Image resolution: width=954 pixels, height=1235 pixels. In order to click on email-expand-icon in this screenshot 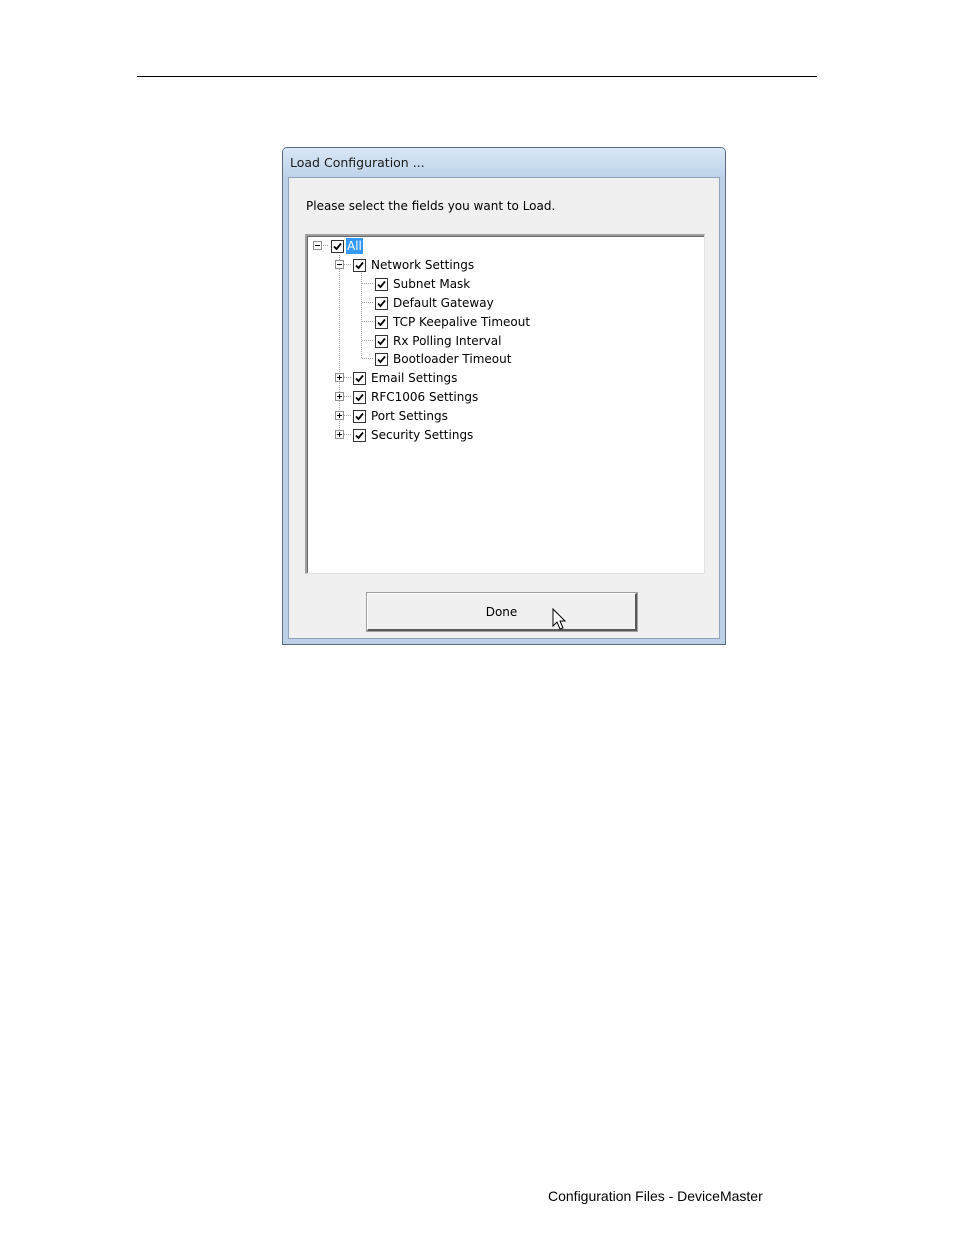, I will do `click(339, 377)`.